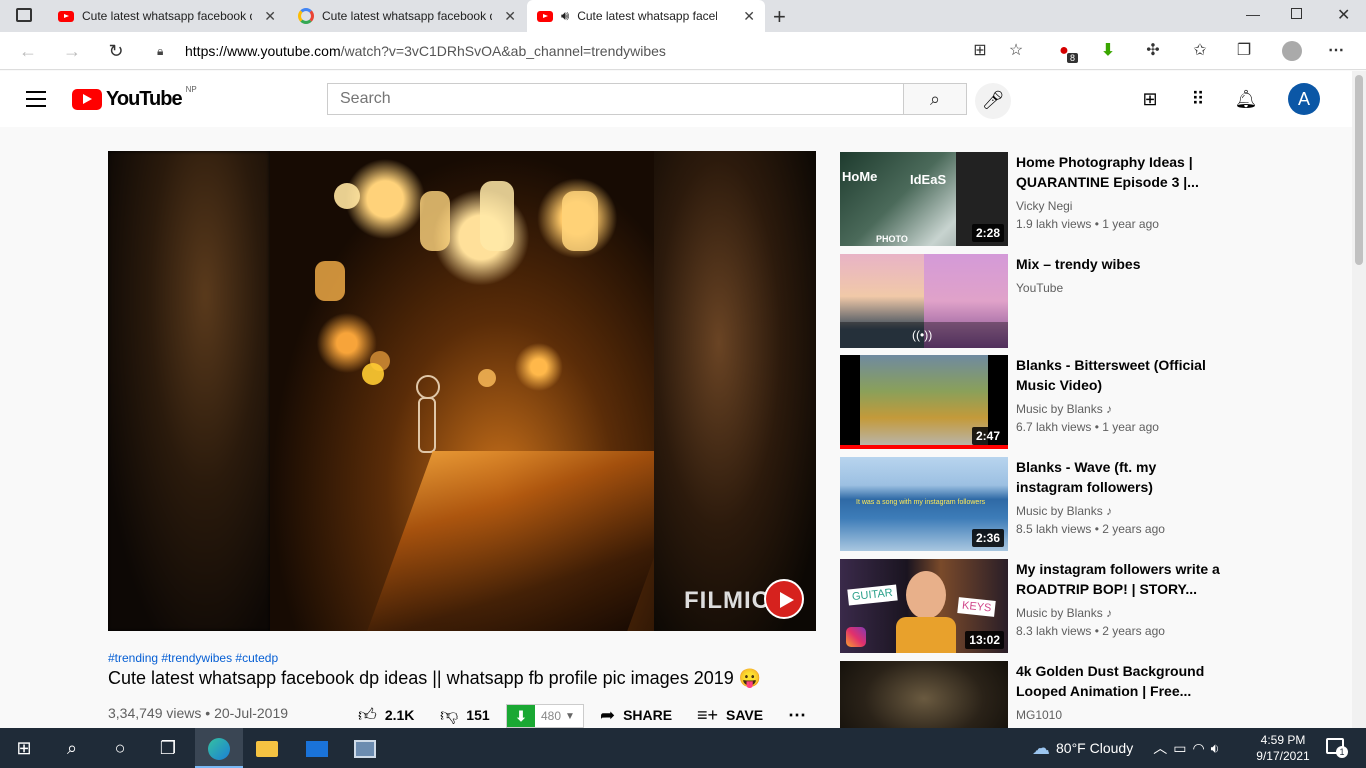 Image resolution: width=1366 pixels, height=768 pixels. Describe the element at coordinates (1160, 748) in the screenshot. I see `tray-expand-icon: ︿` at that location.